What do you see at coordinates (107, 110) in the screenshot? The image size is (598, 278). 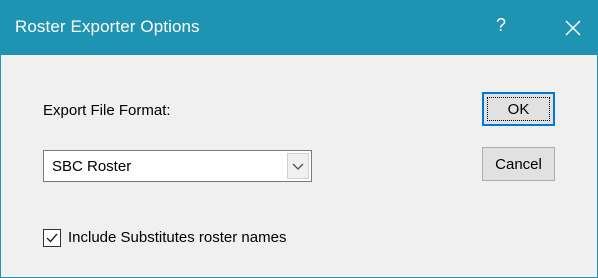 I see `export-file-format-label: Export File Format:` at bounding box center [107, 110].